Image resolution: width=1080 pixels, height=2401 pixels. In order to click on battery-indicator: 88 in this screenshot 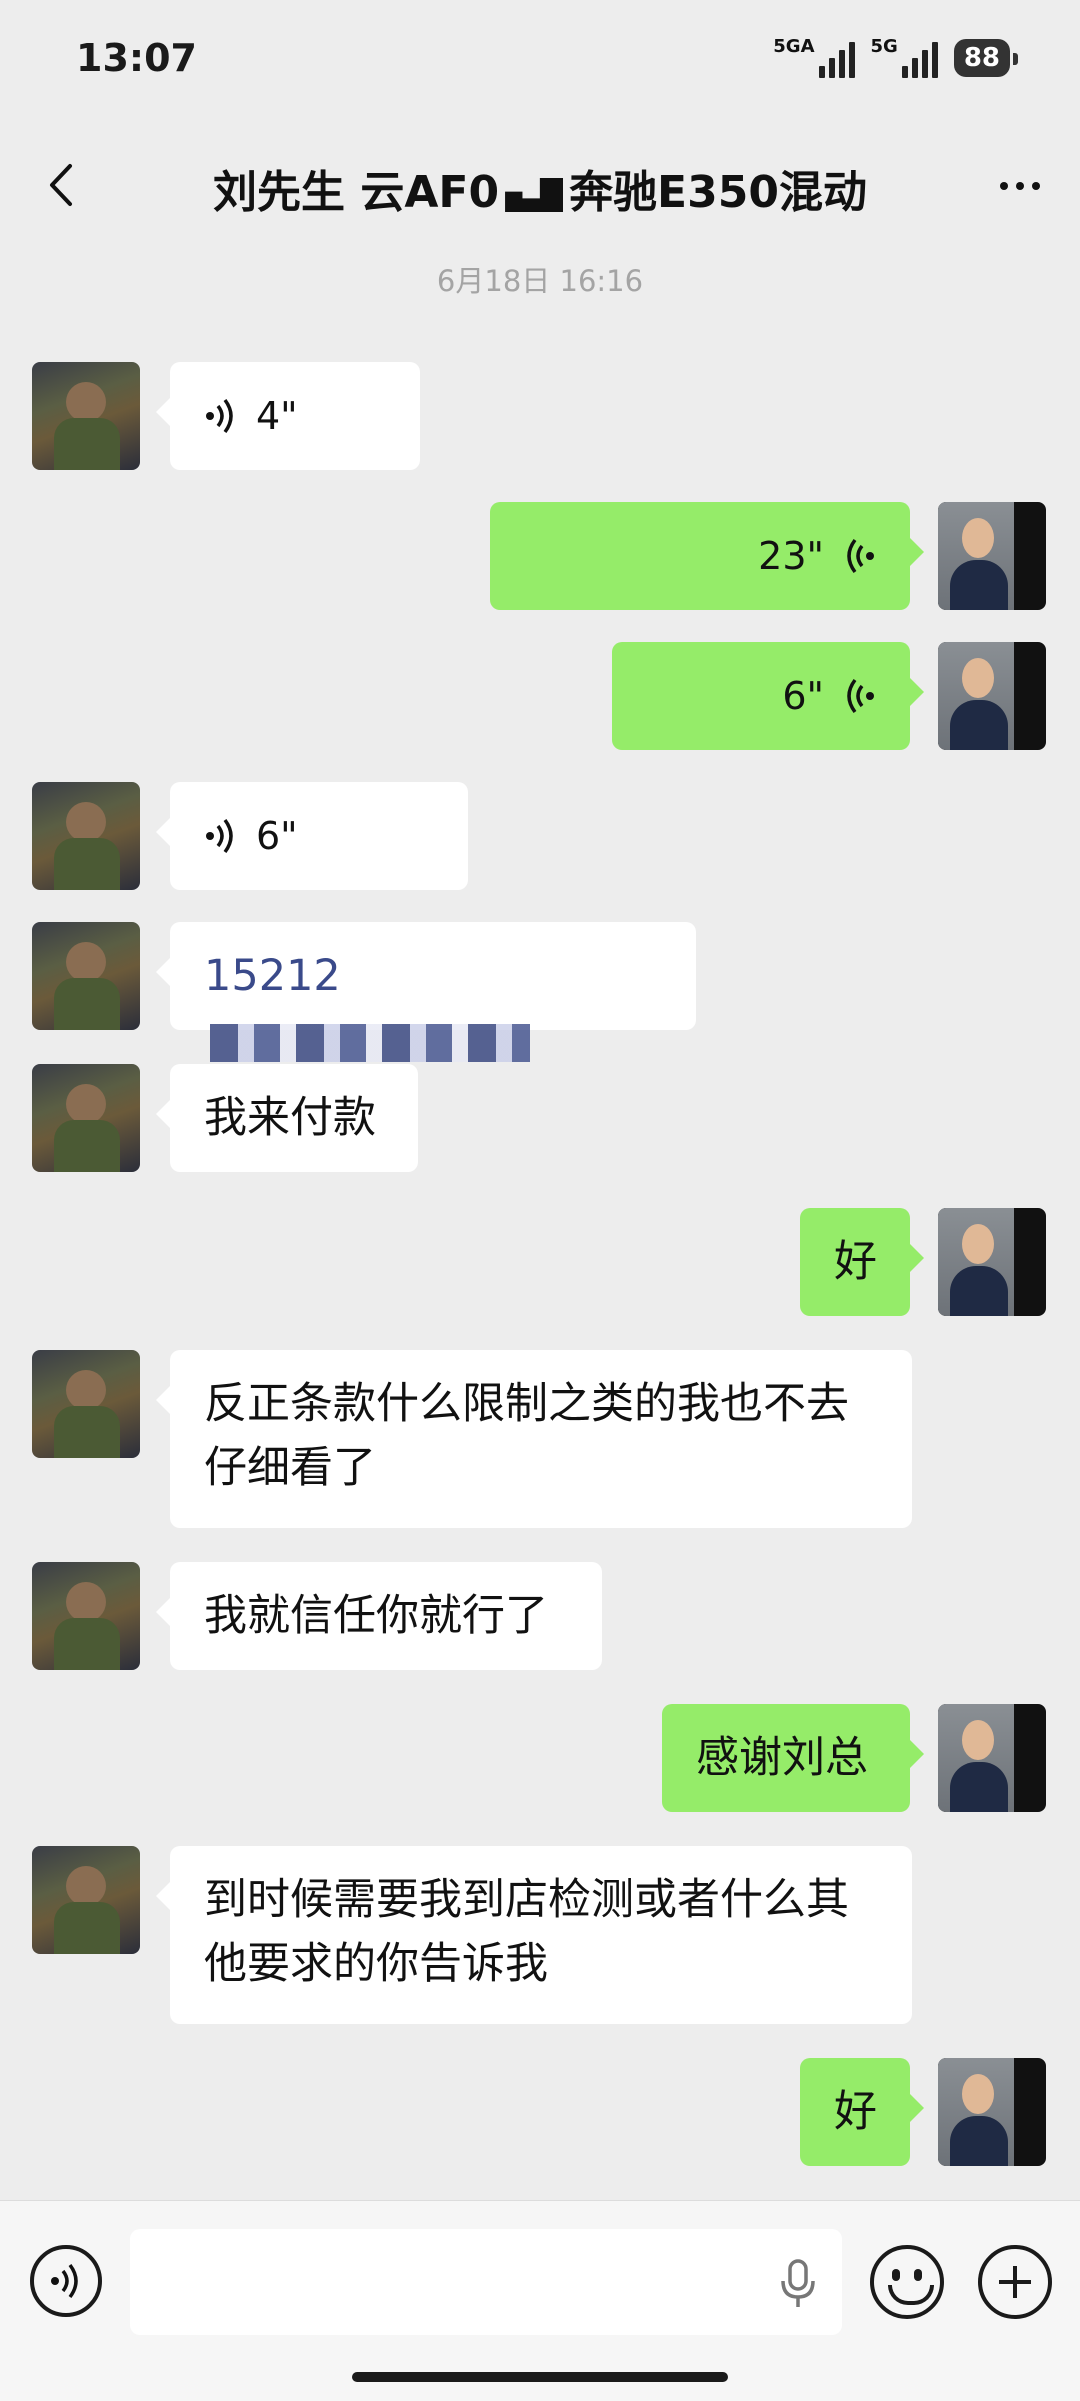, I will do `click(986, 58)`.